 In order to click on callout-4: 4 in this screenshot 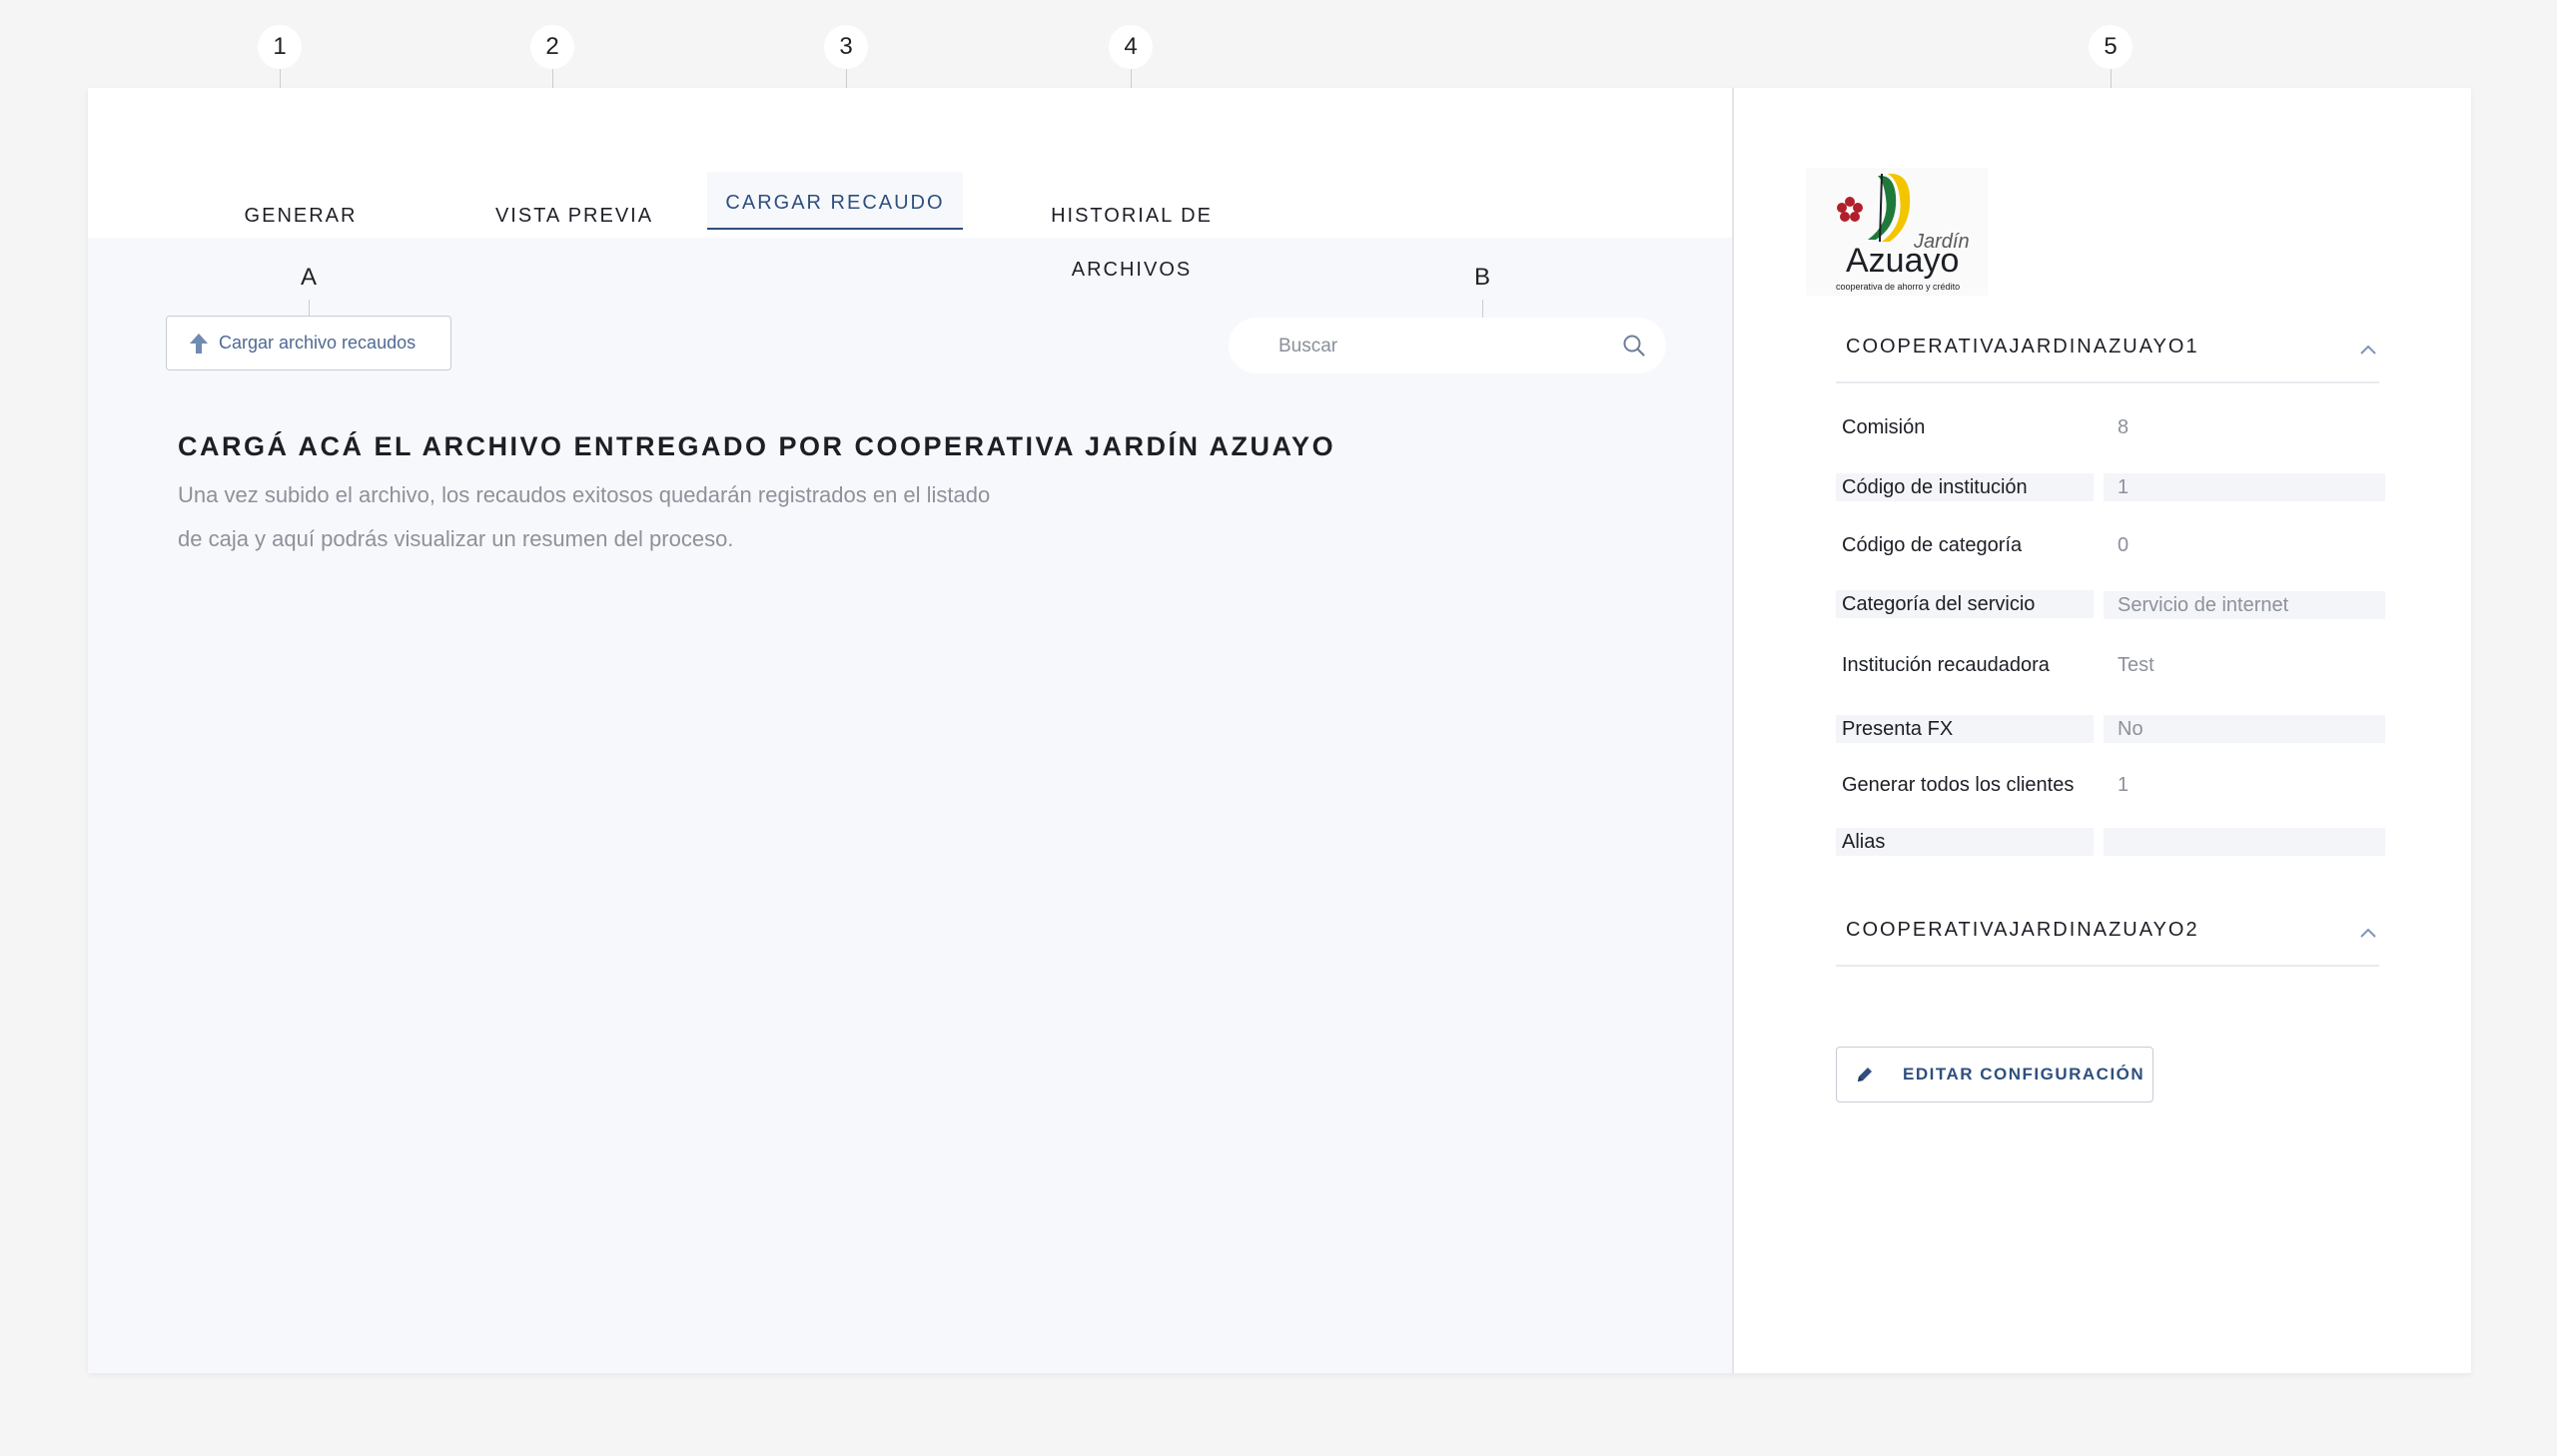, I will do `click(1131, 47)`.